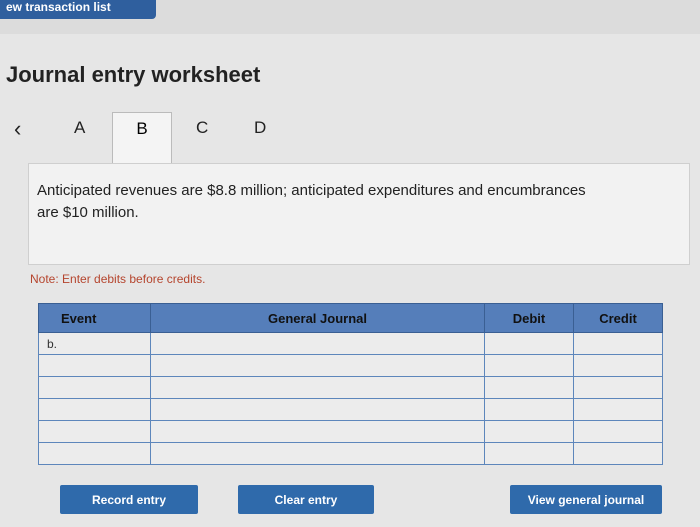  I want to click on credit-header: Credit, so click(618, 318).